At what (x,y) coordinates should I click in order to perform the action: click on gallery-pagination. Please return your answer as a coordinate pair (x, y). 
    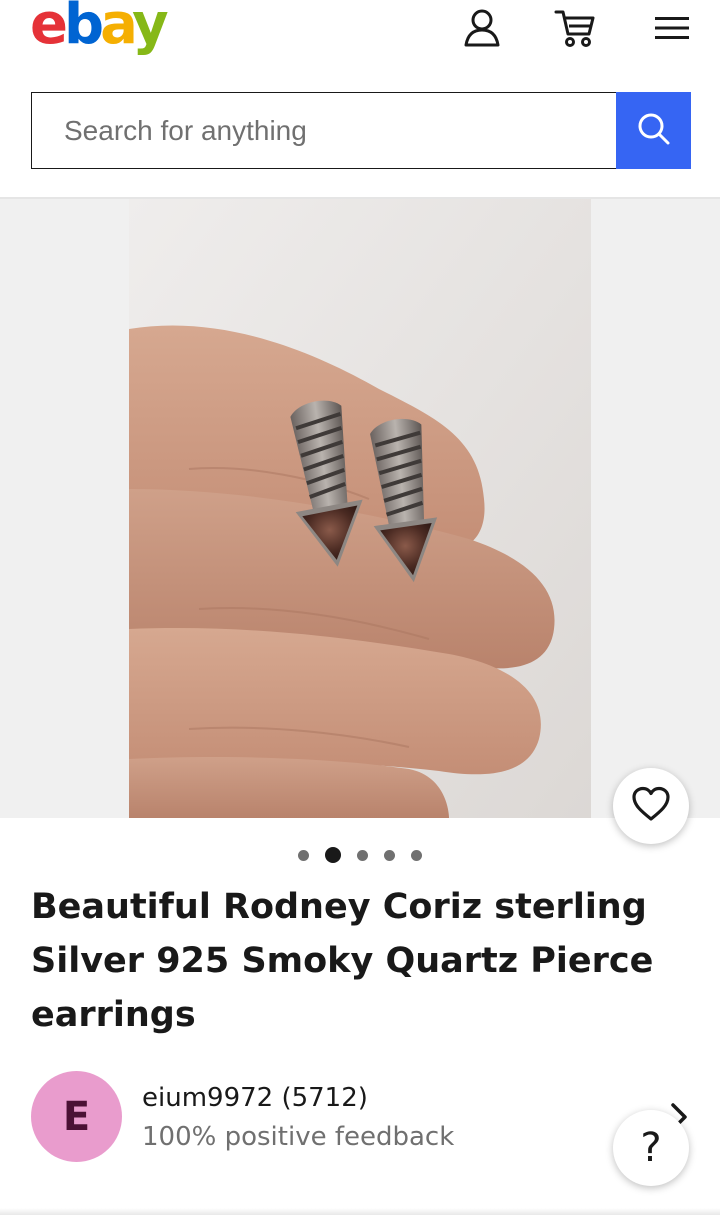
    Looking at the image, I should click on (360, 855).